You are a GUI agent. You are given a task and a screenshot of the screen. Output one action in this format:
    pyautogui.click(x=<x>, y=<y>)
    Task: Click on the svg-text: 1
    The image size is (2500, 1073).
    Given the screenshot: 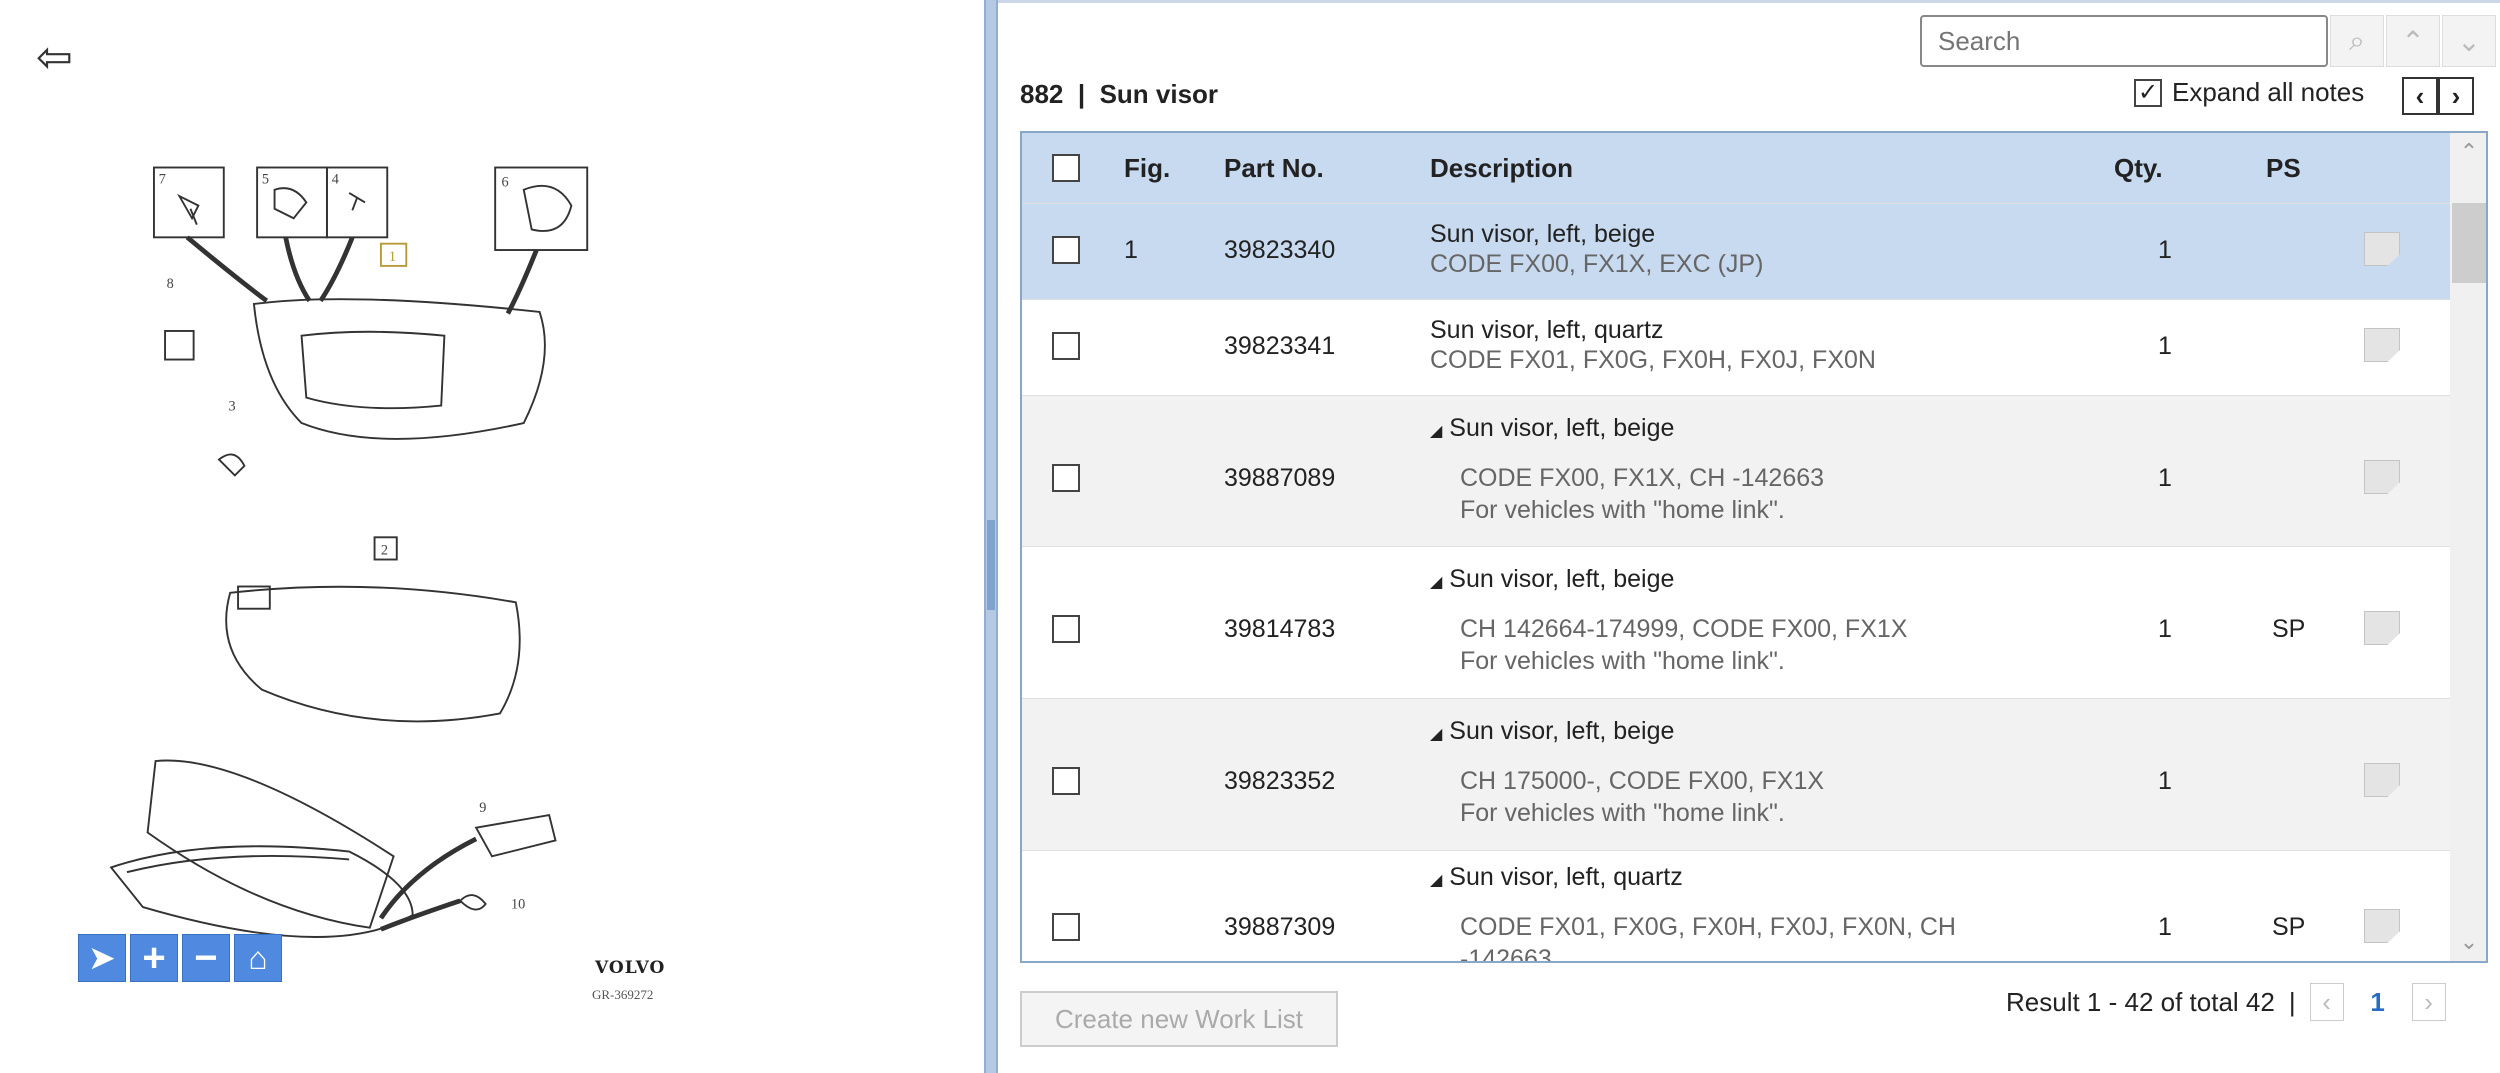 What is the action you would take?
    pyautogui.click(x=392, y=257)
    